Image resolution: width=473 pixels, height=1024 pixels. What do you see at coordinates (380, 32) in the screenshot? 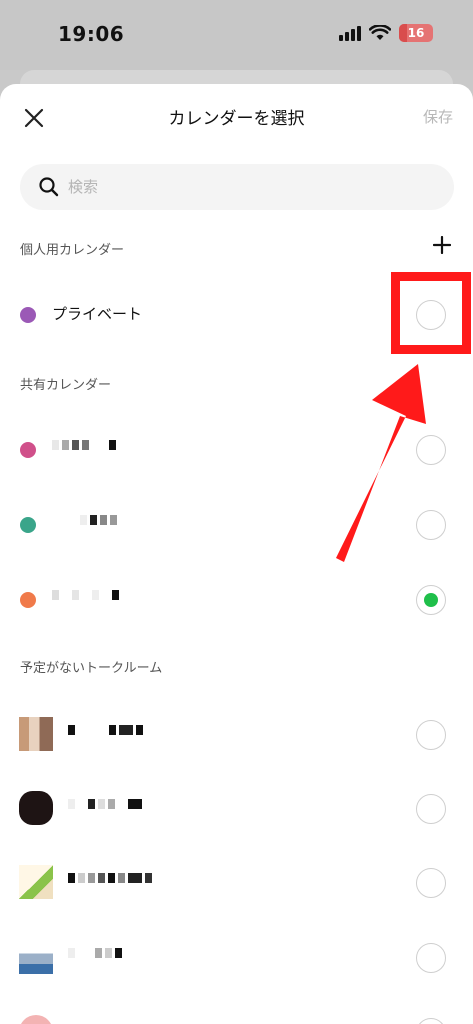
I see `wifi-icon` at bounding box center [380, 32].